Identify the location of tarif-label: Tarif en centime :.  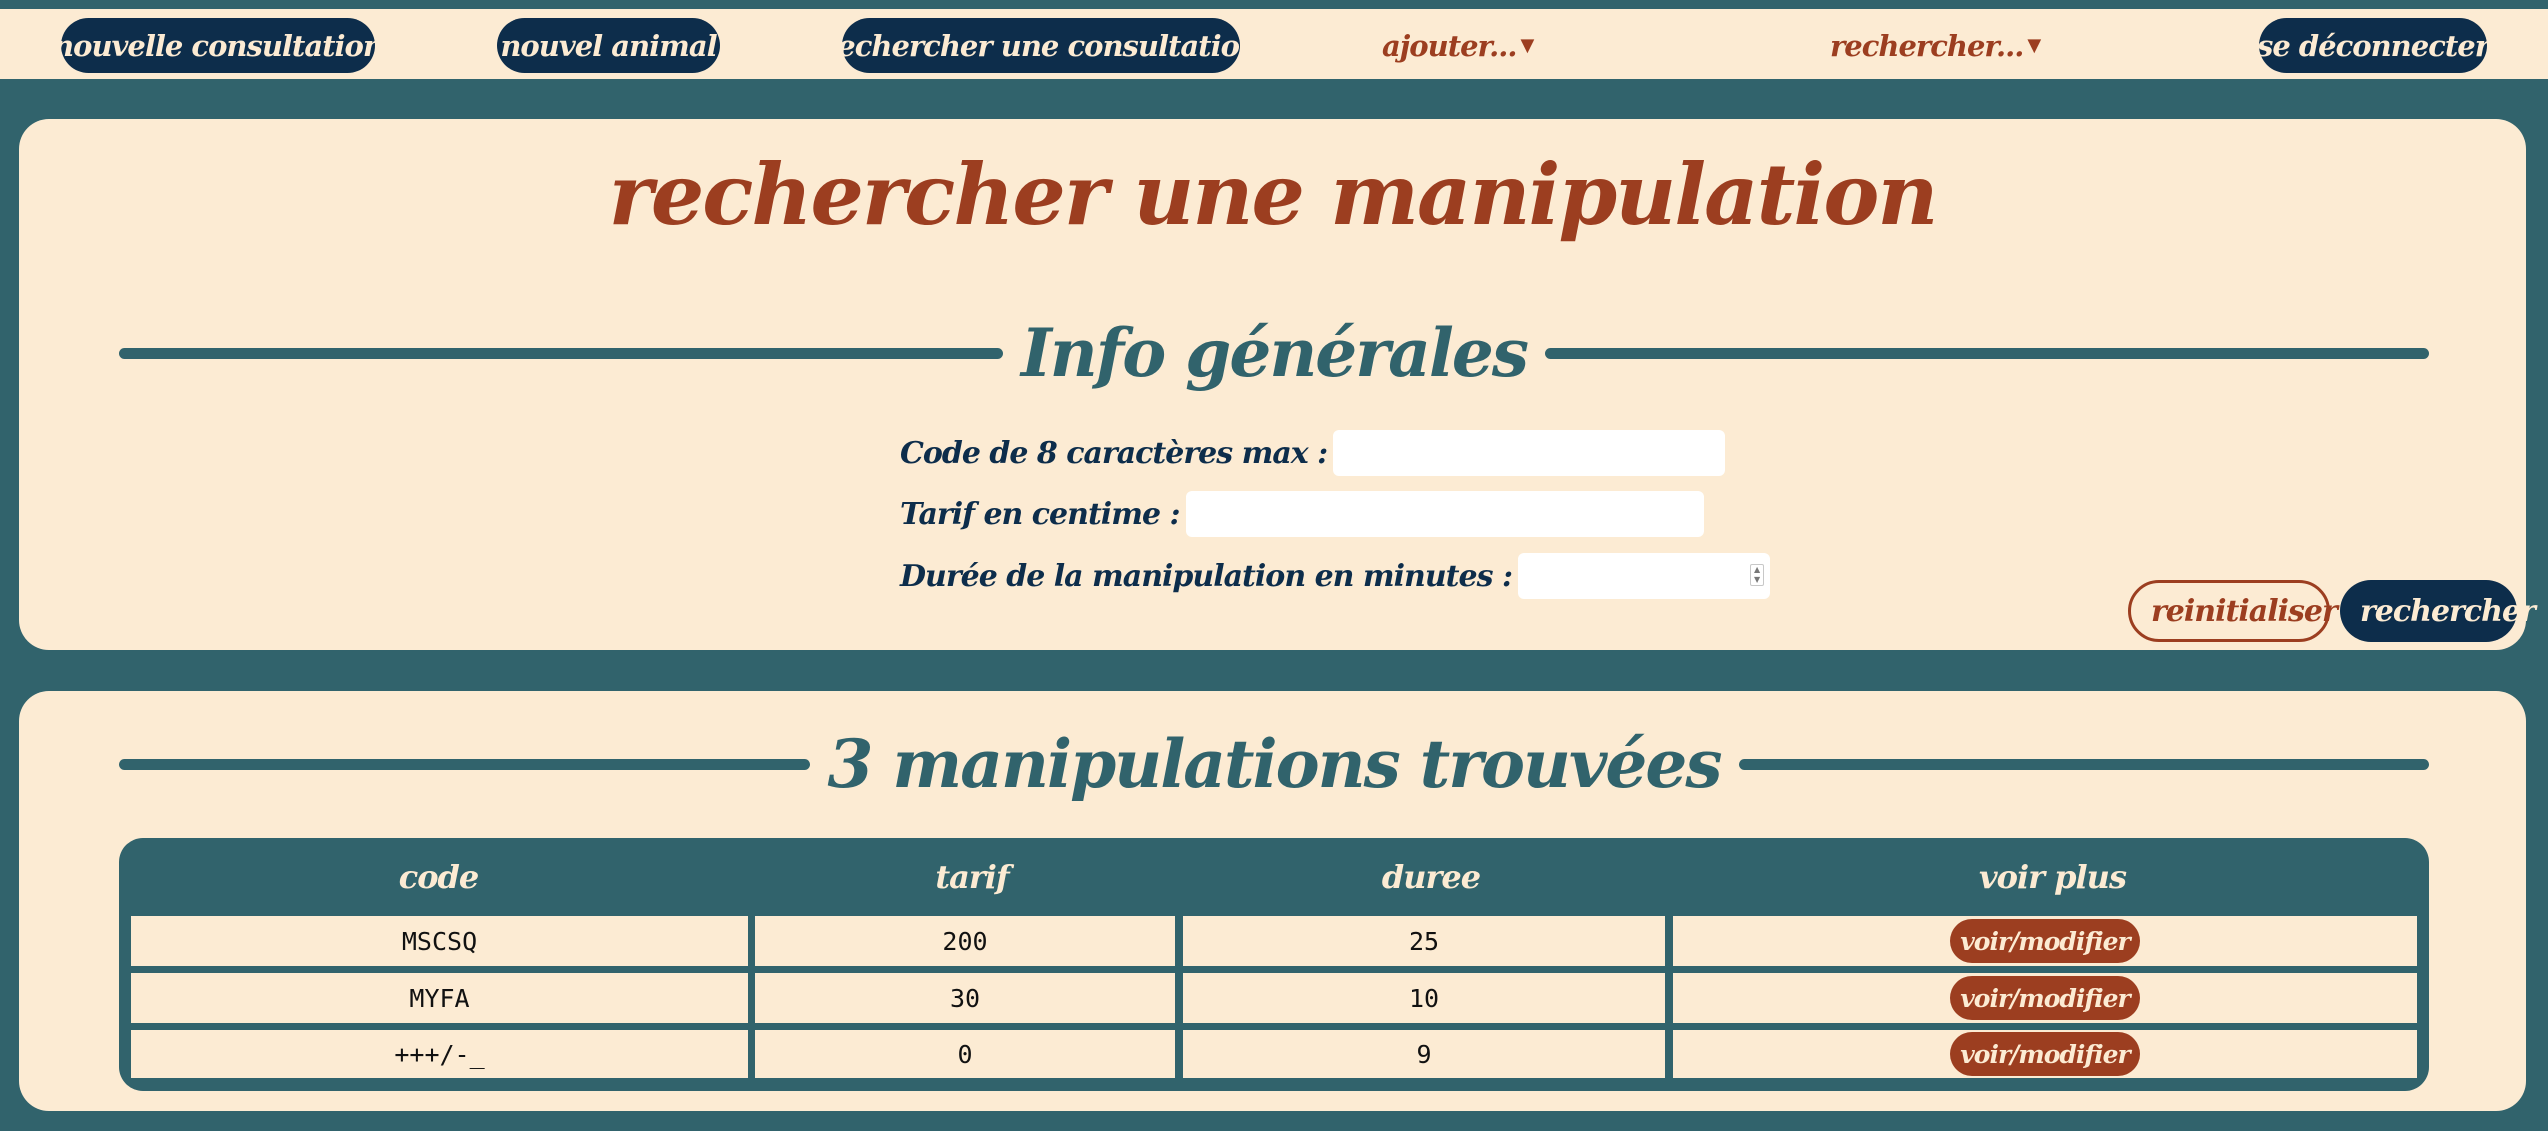
(1040, 514).